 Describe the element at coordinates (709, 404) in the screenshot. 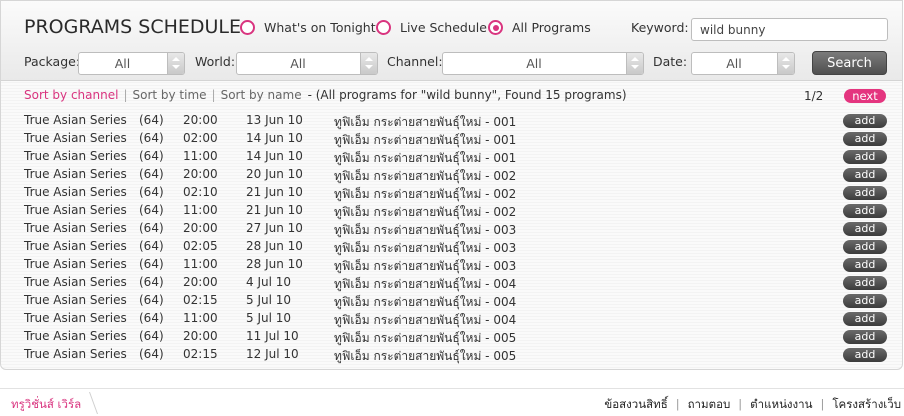

I see `footer-link-faq: ถามตอบ` at that location.